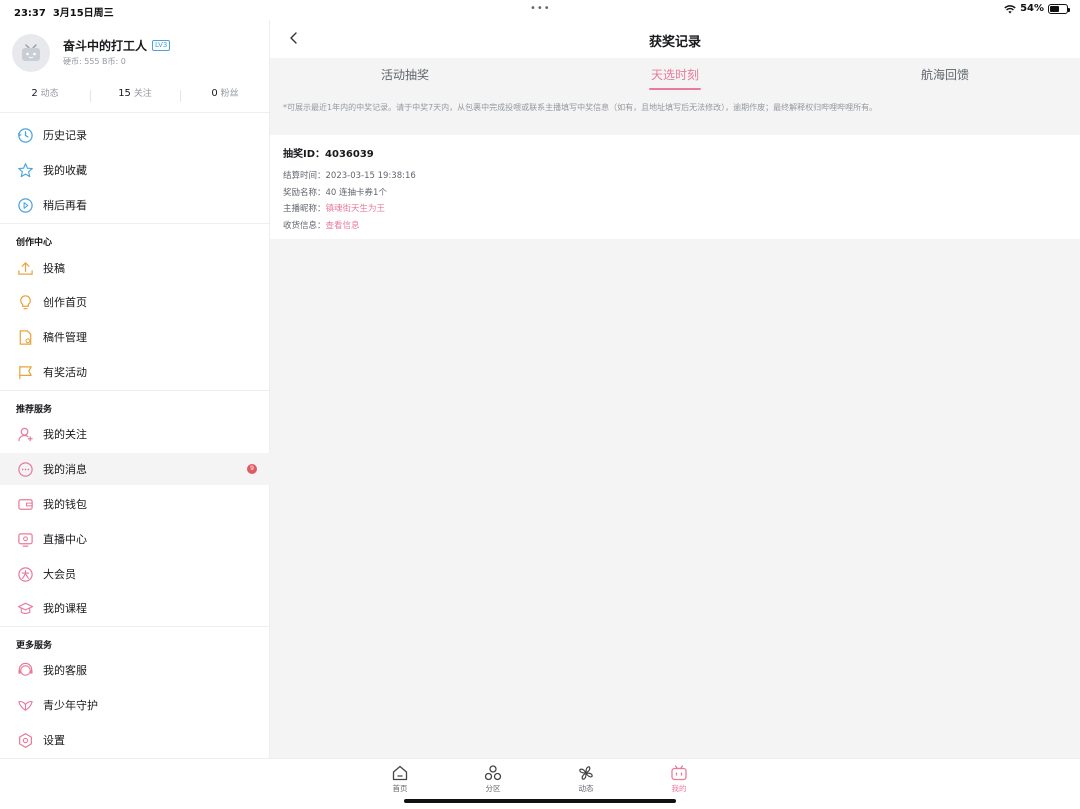  What do you see at coordinates (64, 13) in the screenshot?
I see `status-time: 23:37 3月15日周三` at bounding box center [64, 13].